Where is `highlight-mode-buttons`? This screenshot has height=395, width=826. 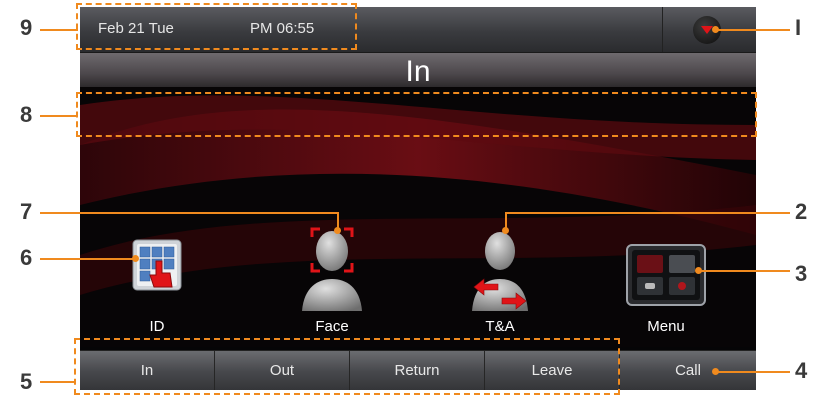 highlight-mode-buttons is located at coordinates (347, 366).